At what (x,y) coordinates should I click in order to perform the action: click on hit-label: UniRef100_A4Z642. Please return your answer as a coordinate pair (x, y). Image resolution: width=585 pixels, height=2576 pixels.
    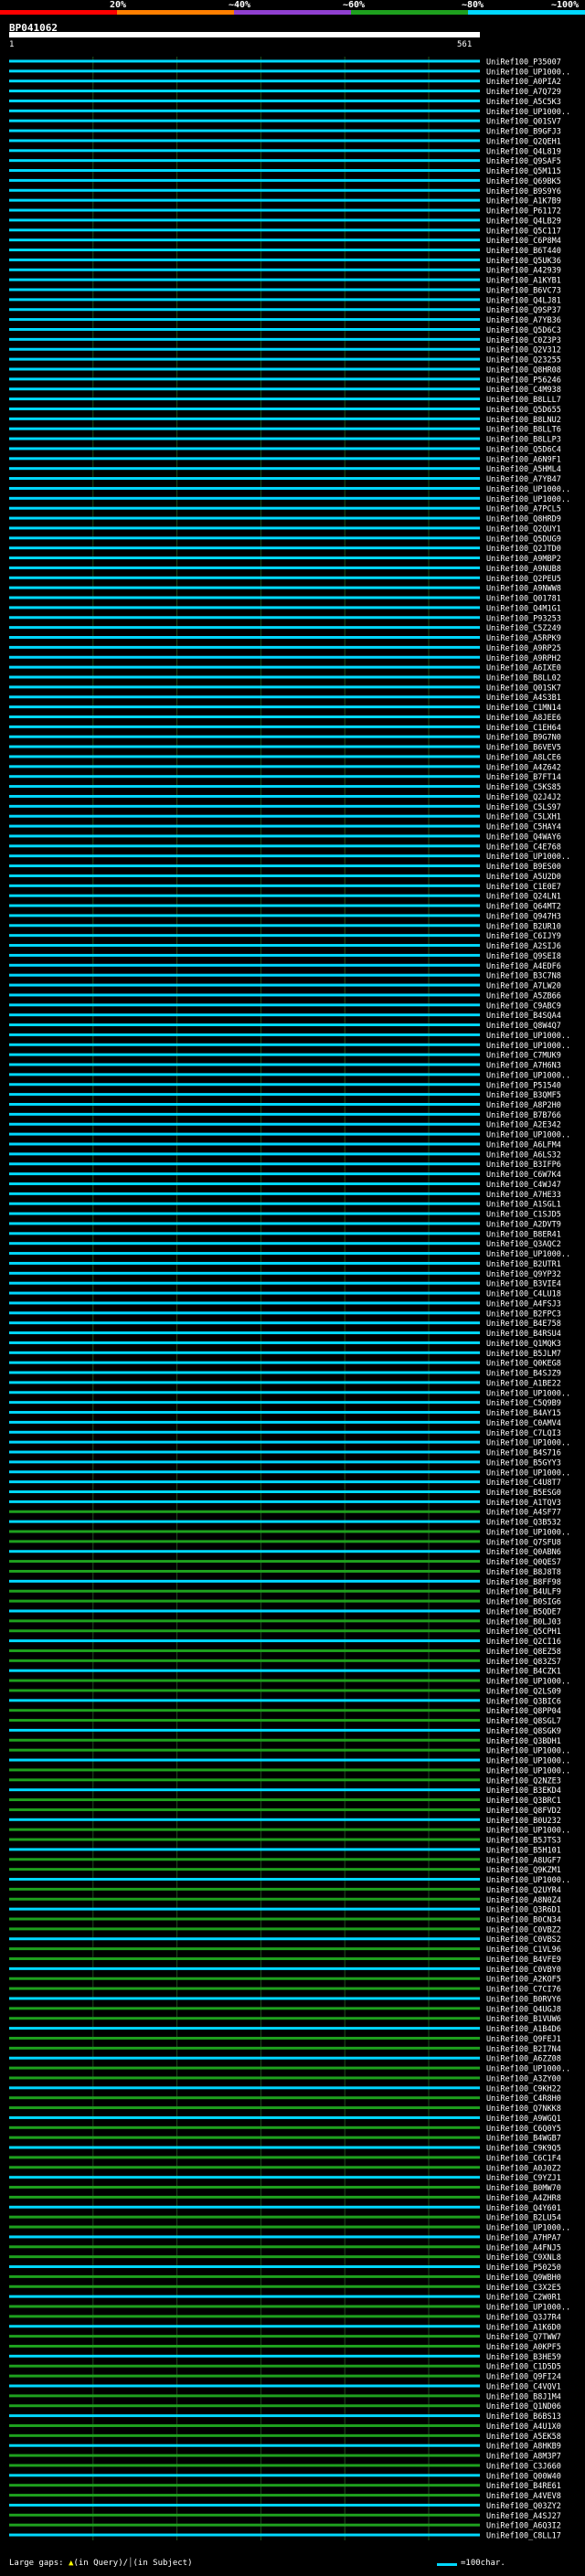
    Looking at the image, I should click on (523, 767).